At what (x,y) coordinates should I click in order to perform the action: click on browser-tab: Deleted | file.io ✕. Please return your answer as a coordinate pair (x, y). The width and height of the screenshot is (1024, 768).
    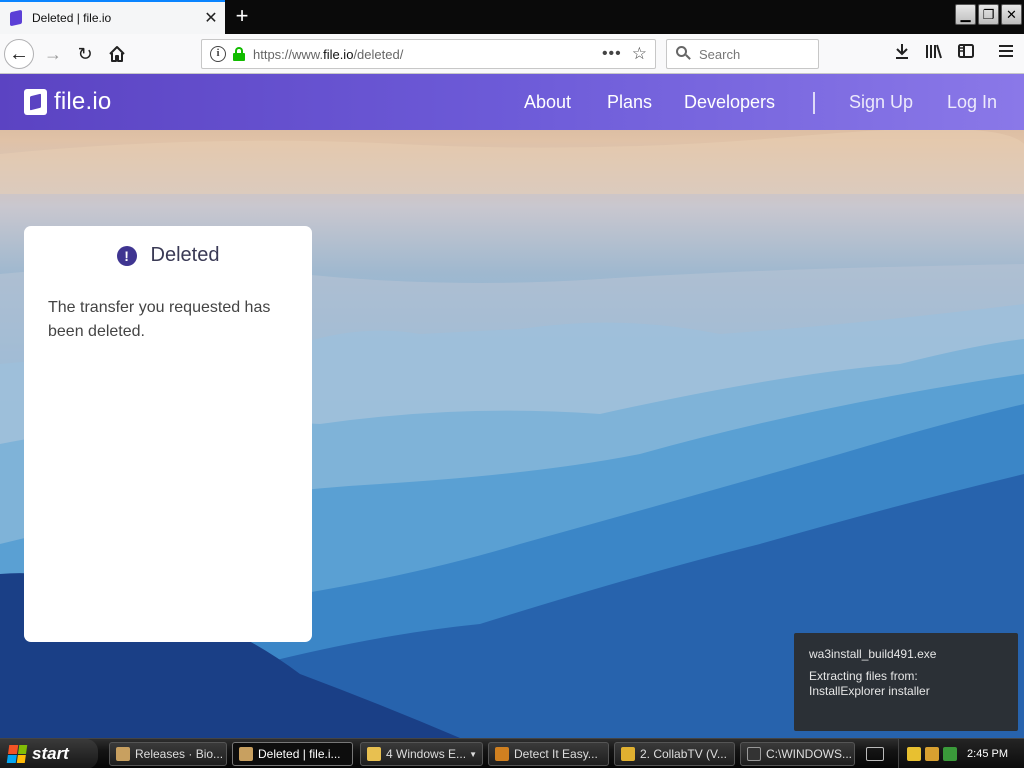
    Looking at the image, I should click on (112, 17).